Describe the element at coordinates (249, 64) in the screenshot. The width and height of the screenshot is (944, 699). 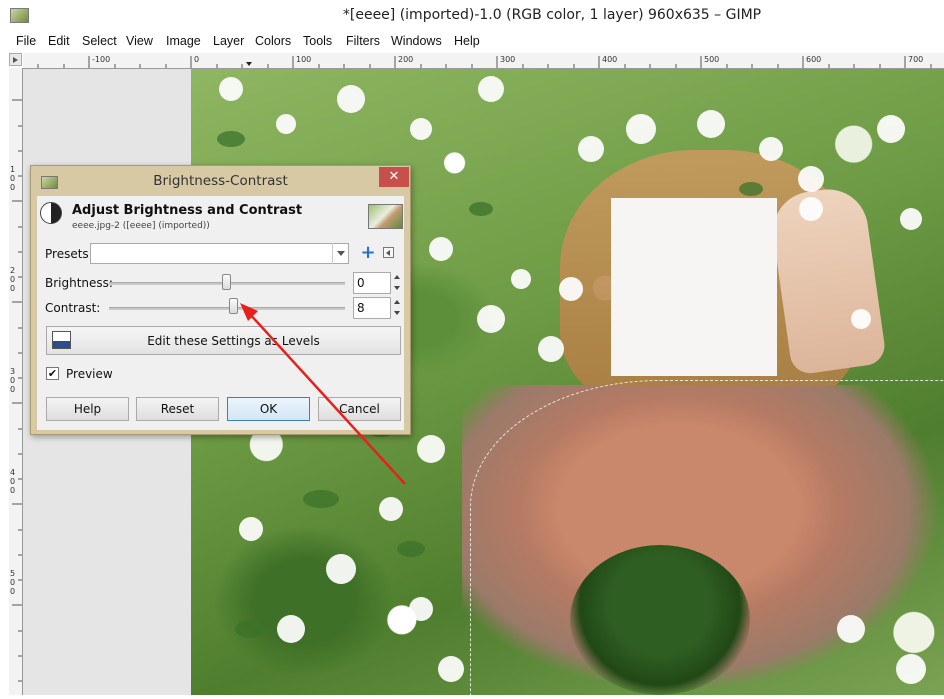
I see `pointer-position-marker` at that location.